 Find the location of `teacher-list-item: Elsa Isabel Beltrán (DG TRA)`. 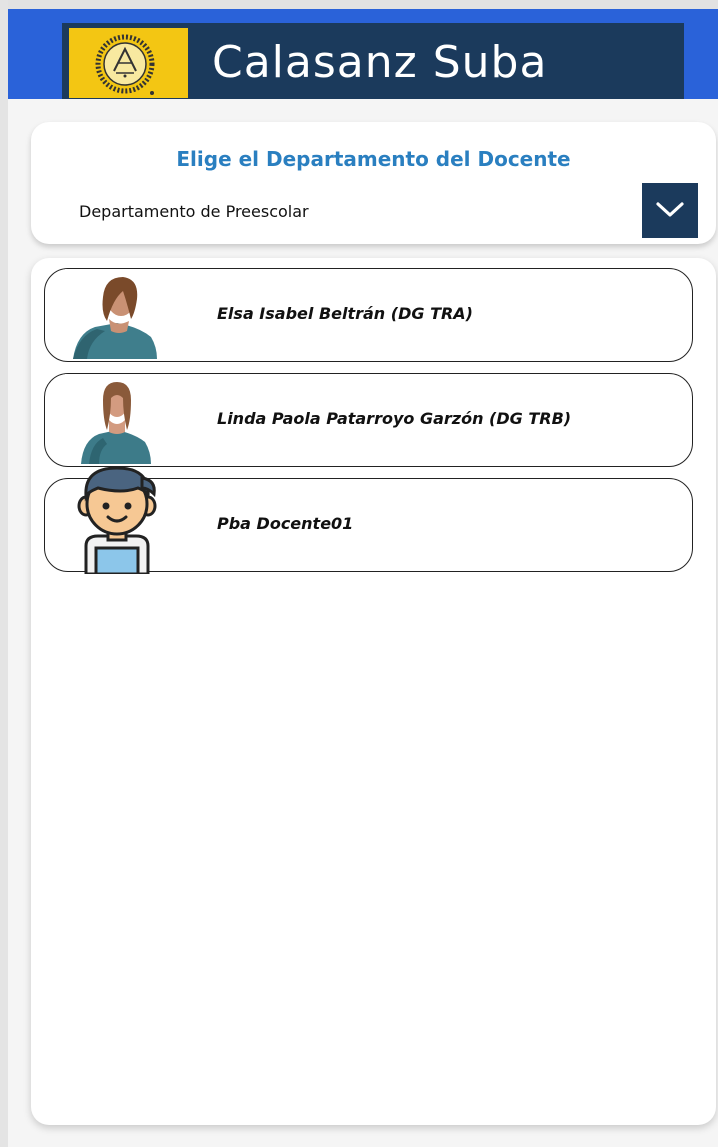

teacher-list-item: Elsa Isabel Beltrán (DG TRA) is located at coordinates (368, 315).